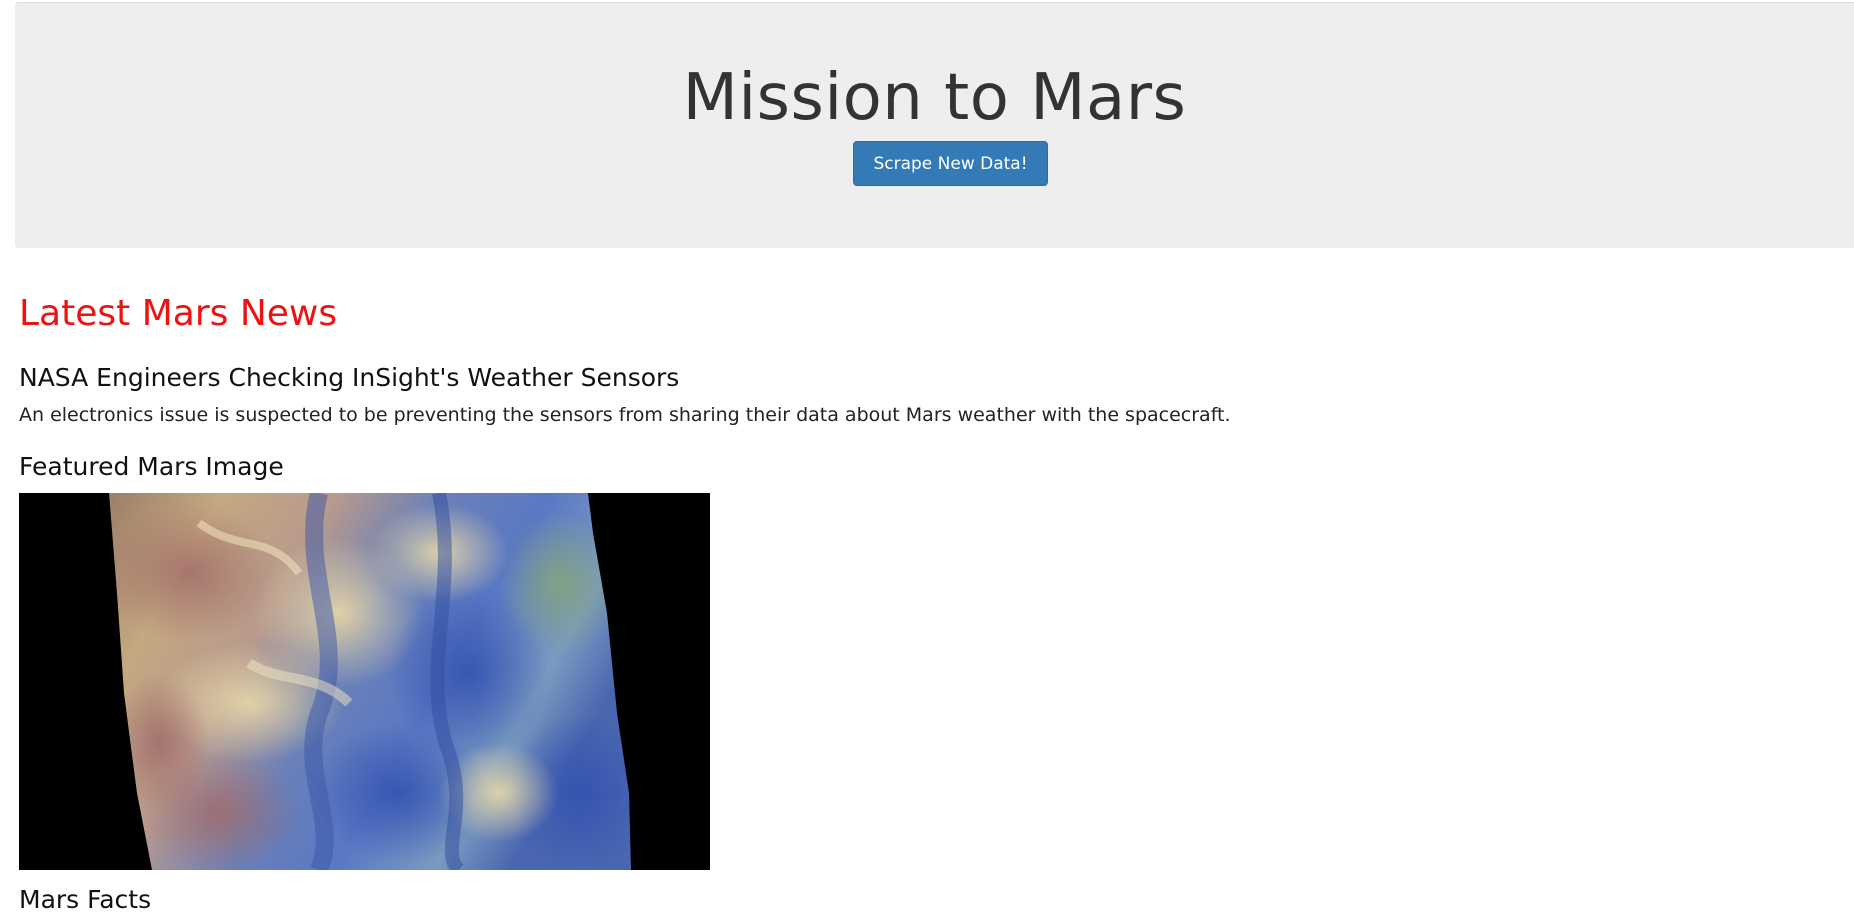  I want to click on featured-image-heading: Featured Mars Image, so click(151, 466).